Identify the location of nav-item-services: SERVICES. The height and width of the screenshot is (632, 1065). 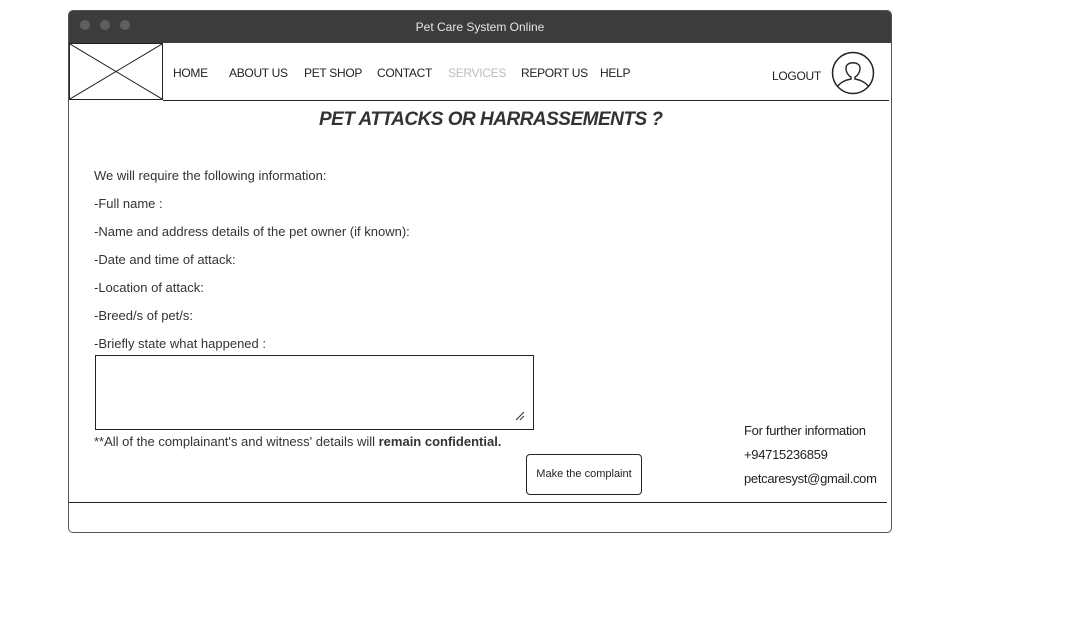
(477, 73).